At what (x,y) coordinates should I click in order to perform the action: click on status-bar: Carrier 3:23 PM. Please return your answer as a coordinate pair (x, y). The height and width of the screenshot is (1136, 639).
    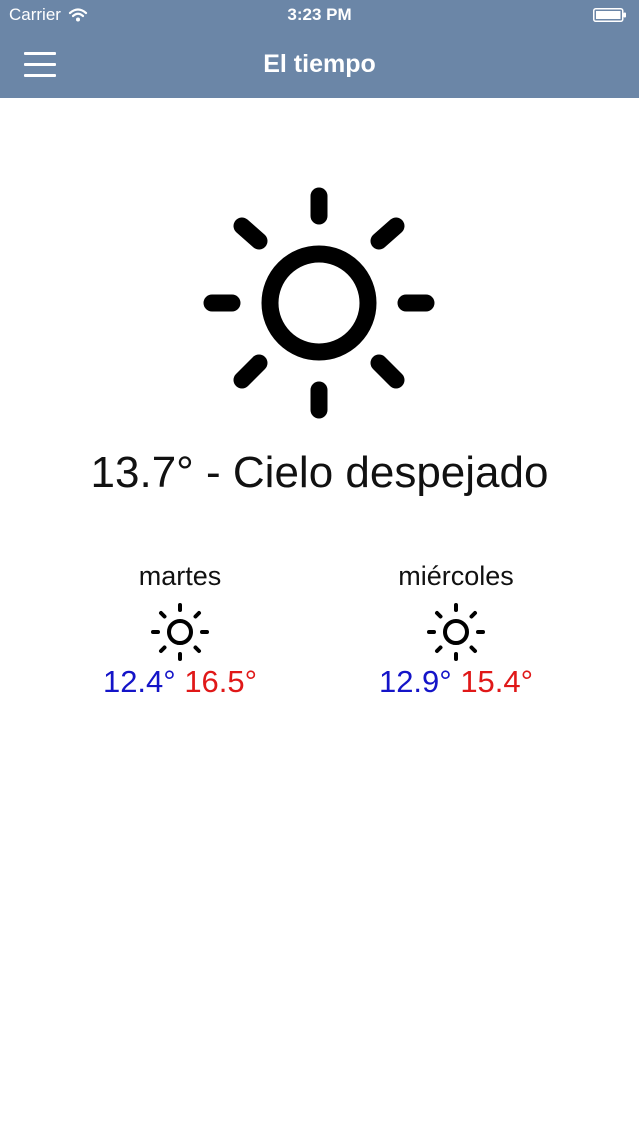
    Looking at the image, I should click on (319, 16).